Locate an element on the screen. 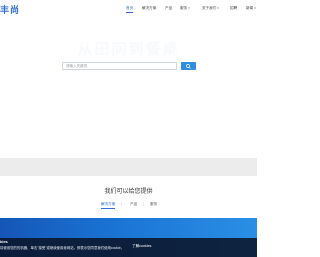 The width and height of the screenshot is (320, 257). search-button is located at coordinates (188, 66).